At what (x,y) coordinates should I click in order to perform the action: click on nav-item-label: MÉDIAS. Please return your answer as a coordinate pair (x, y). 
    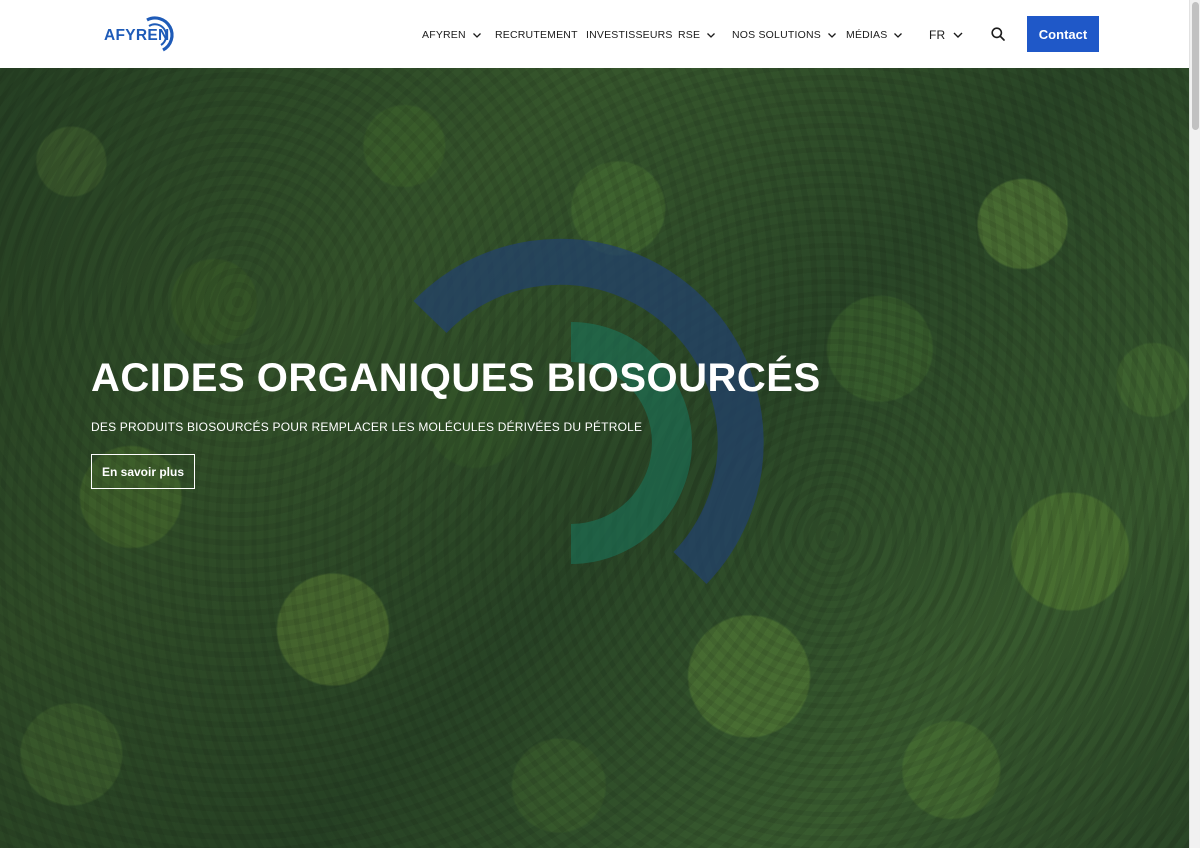
    Looking at the image, I should click on (867, 35).